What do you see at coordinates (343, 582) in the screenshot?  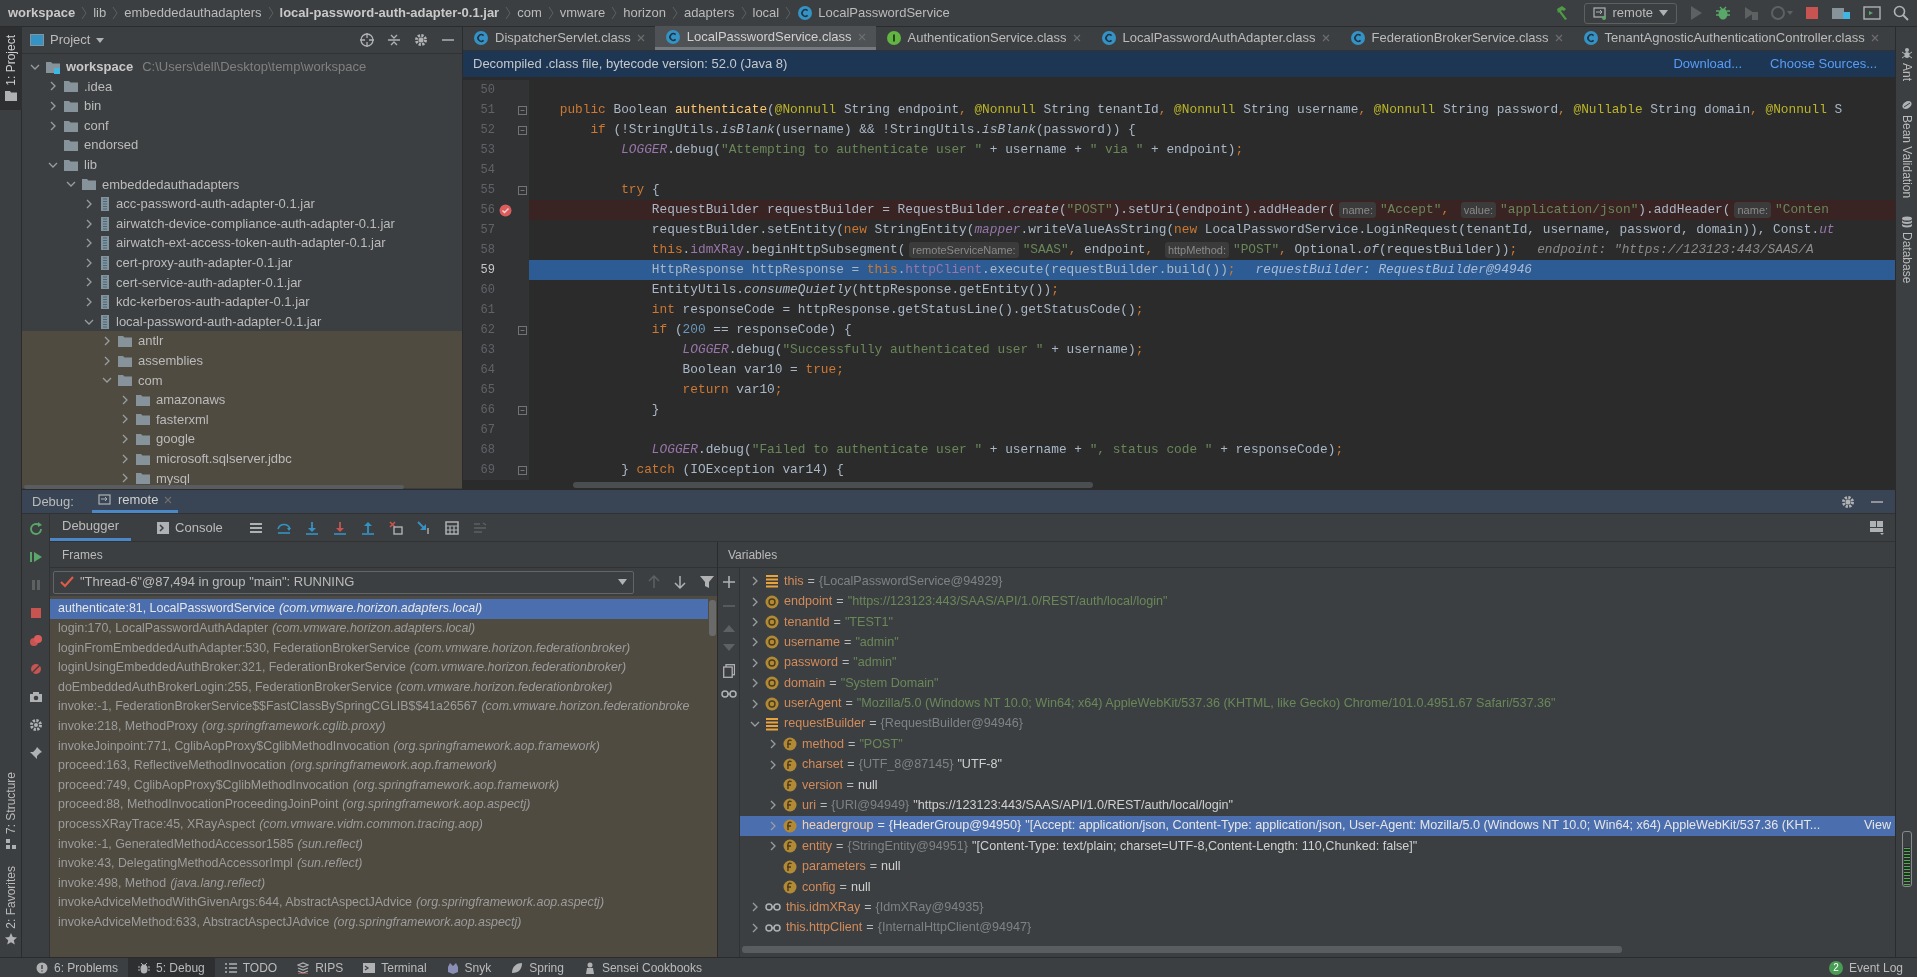 I see `thread-dropdown: "Thread-6"@87,494 in group "main": RUNNING` at bounding box center [343, 582].